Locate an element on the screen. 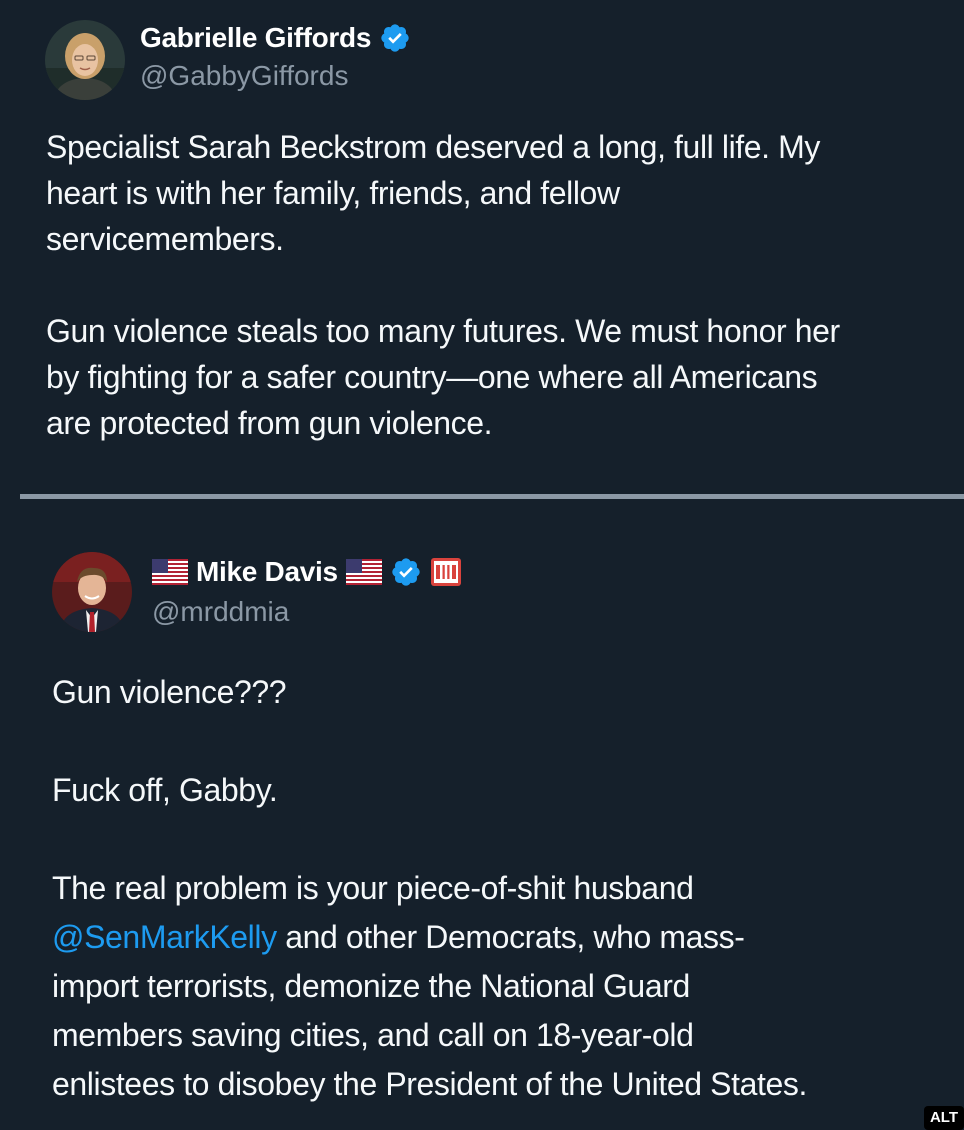  alt-text-badge: ALT is located at coordinates (944, 1118).